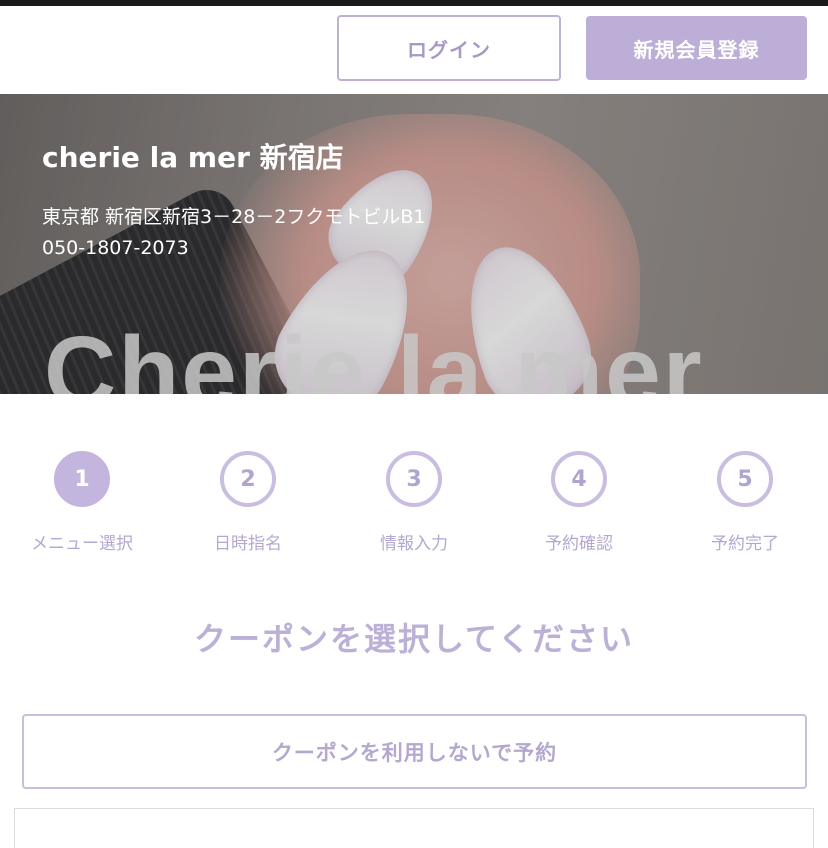 This screenshot has width=828, height=848. Describe the element at coordinates (414, 544) in the screenshot. I see `step-label: 情報入力` at that location.